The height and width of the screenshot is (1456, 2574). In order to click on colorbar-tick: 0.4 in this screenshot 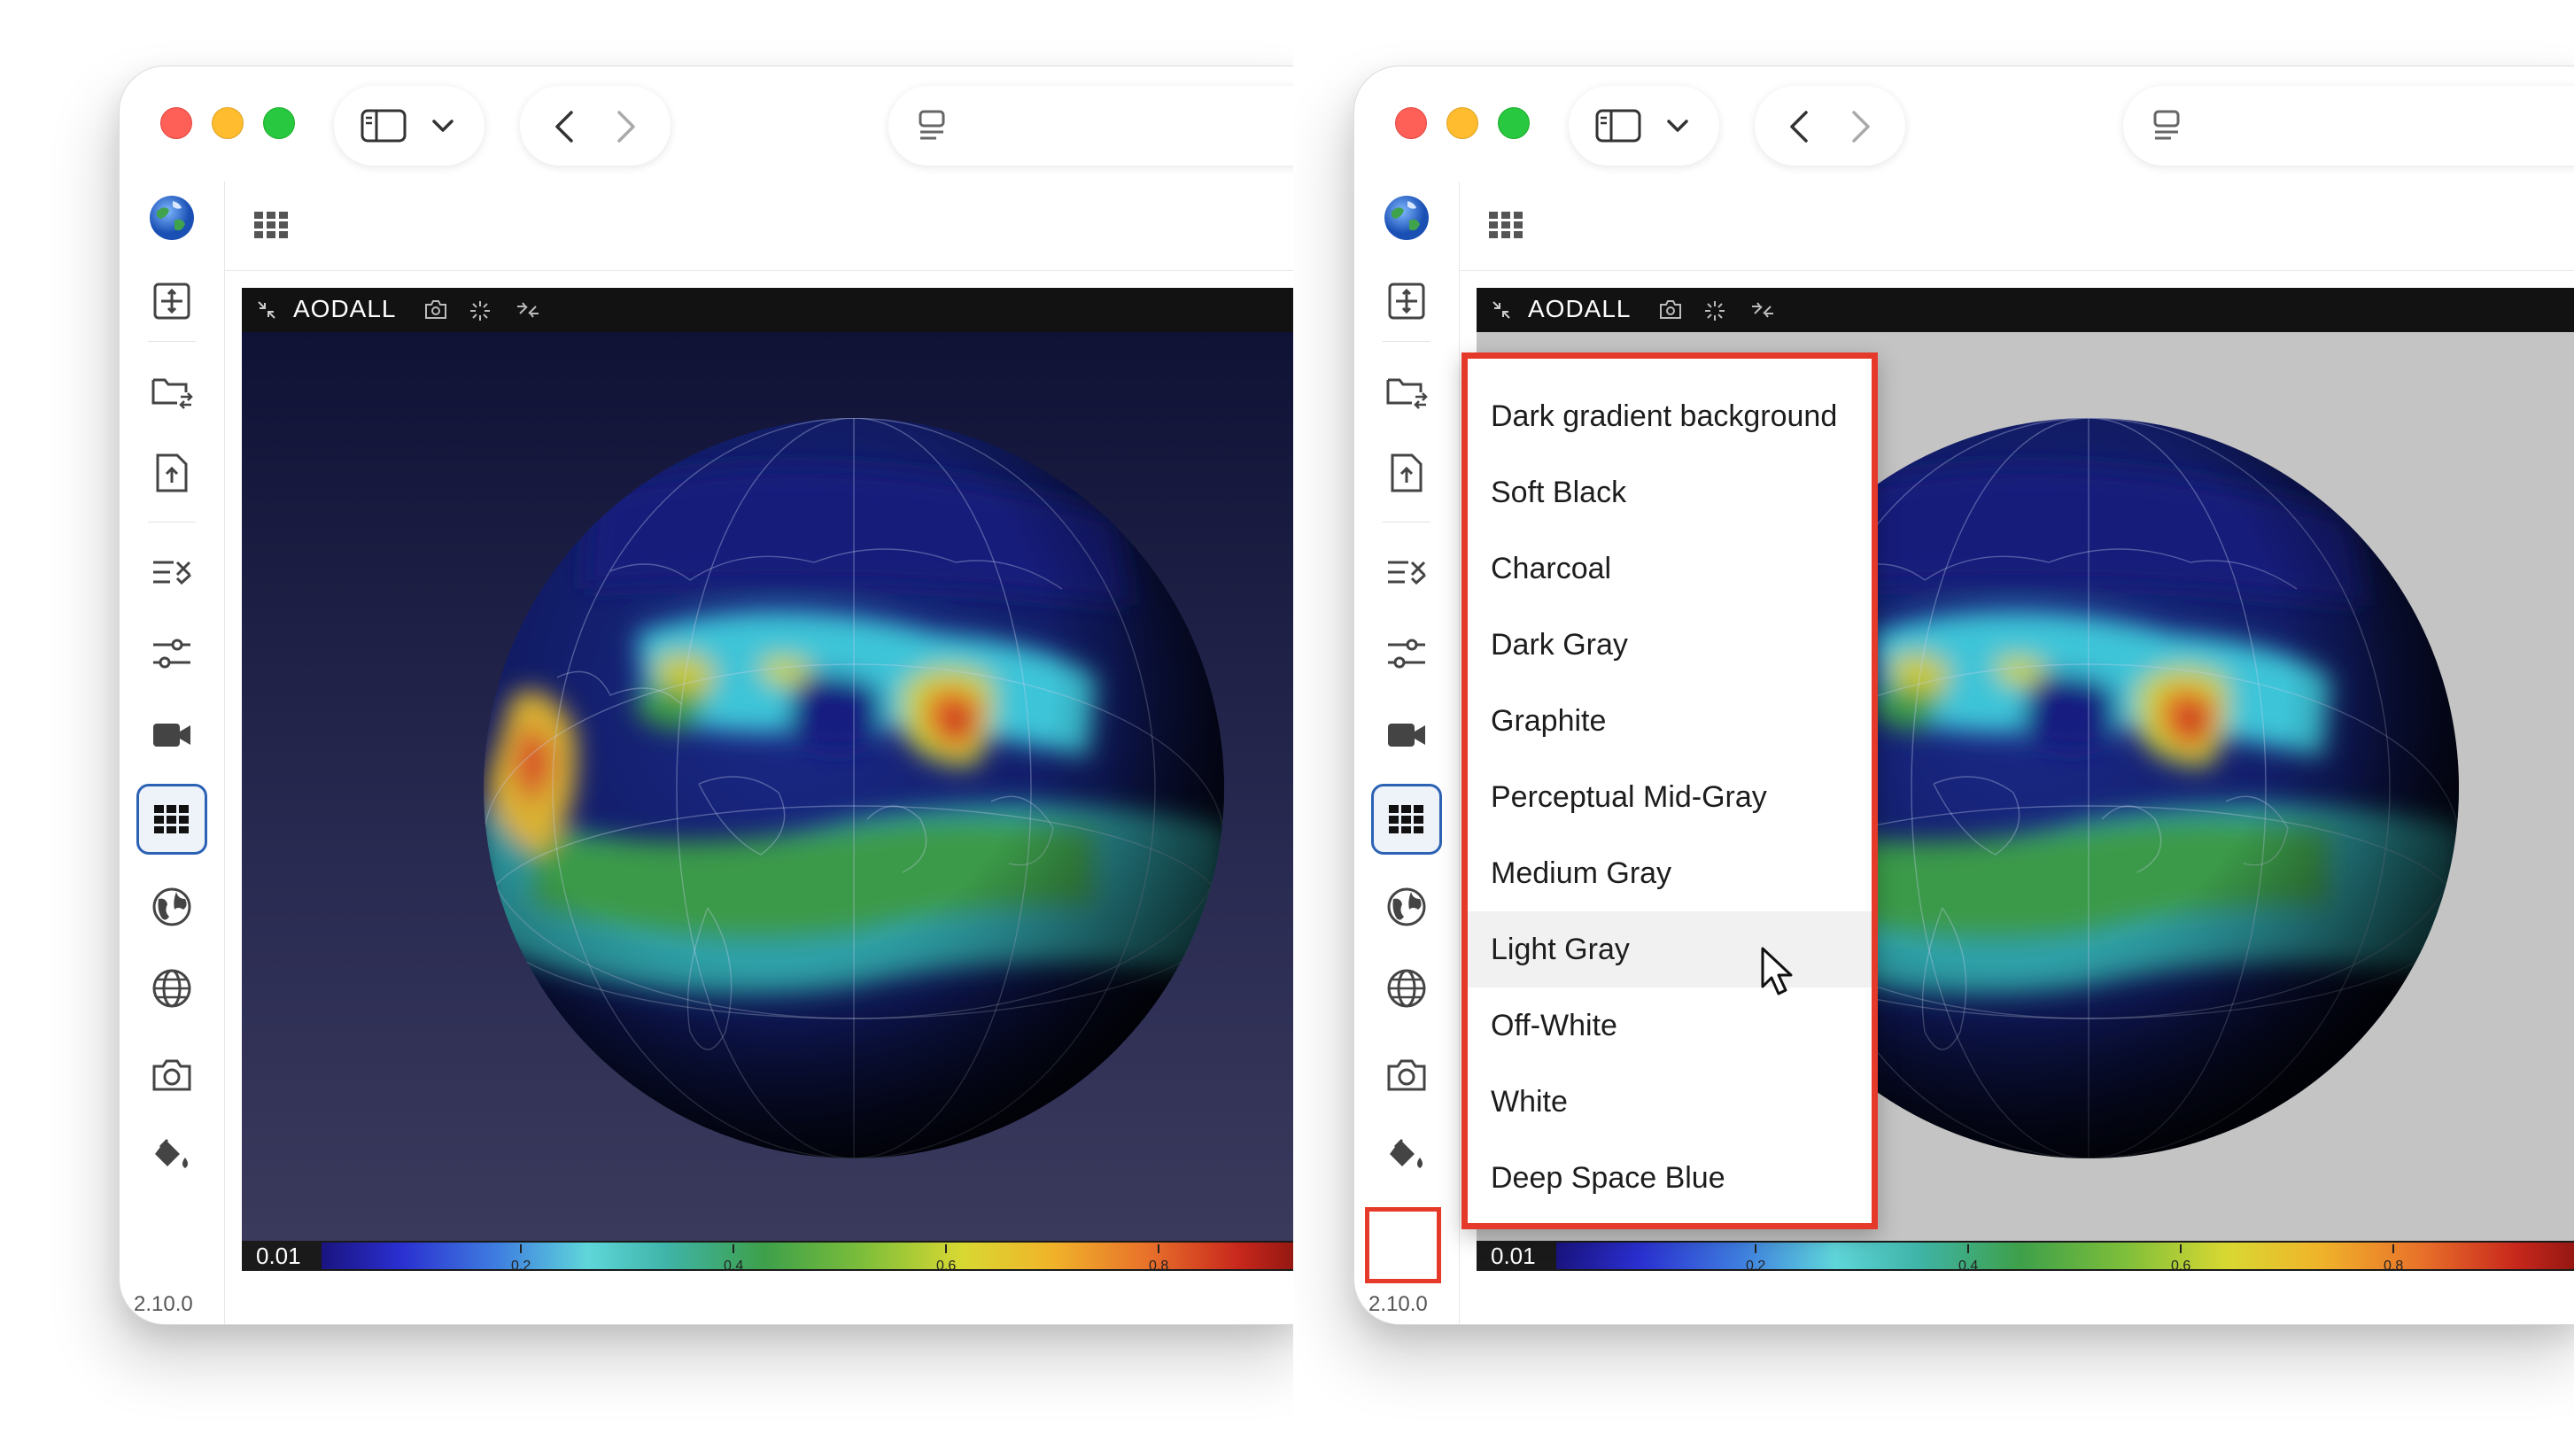, I will do `click(1968, 1266)`.